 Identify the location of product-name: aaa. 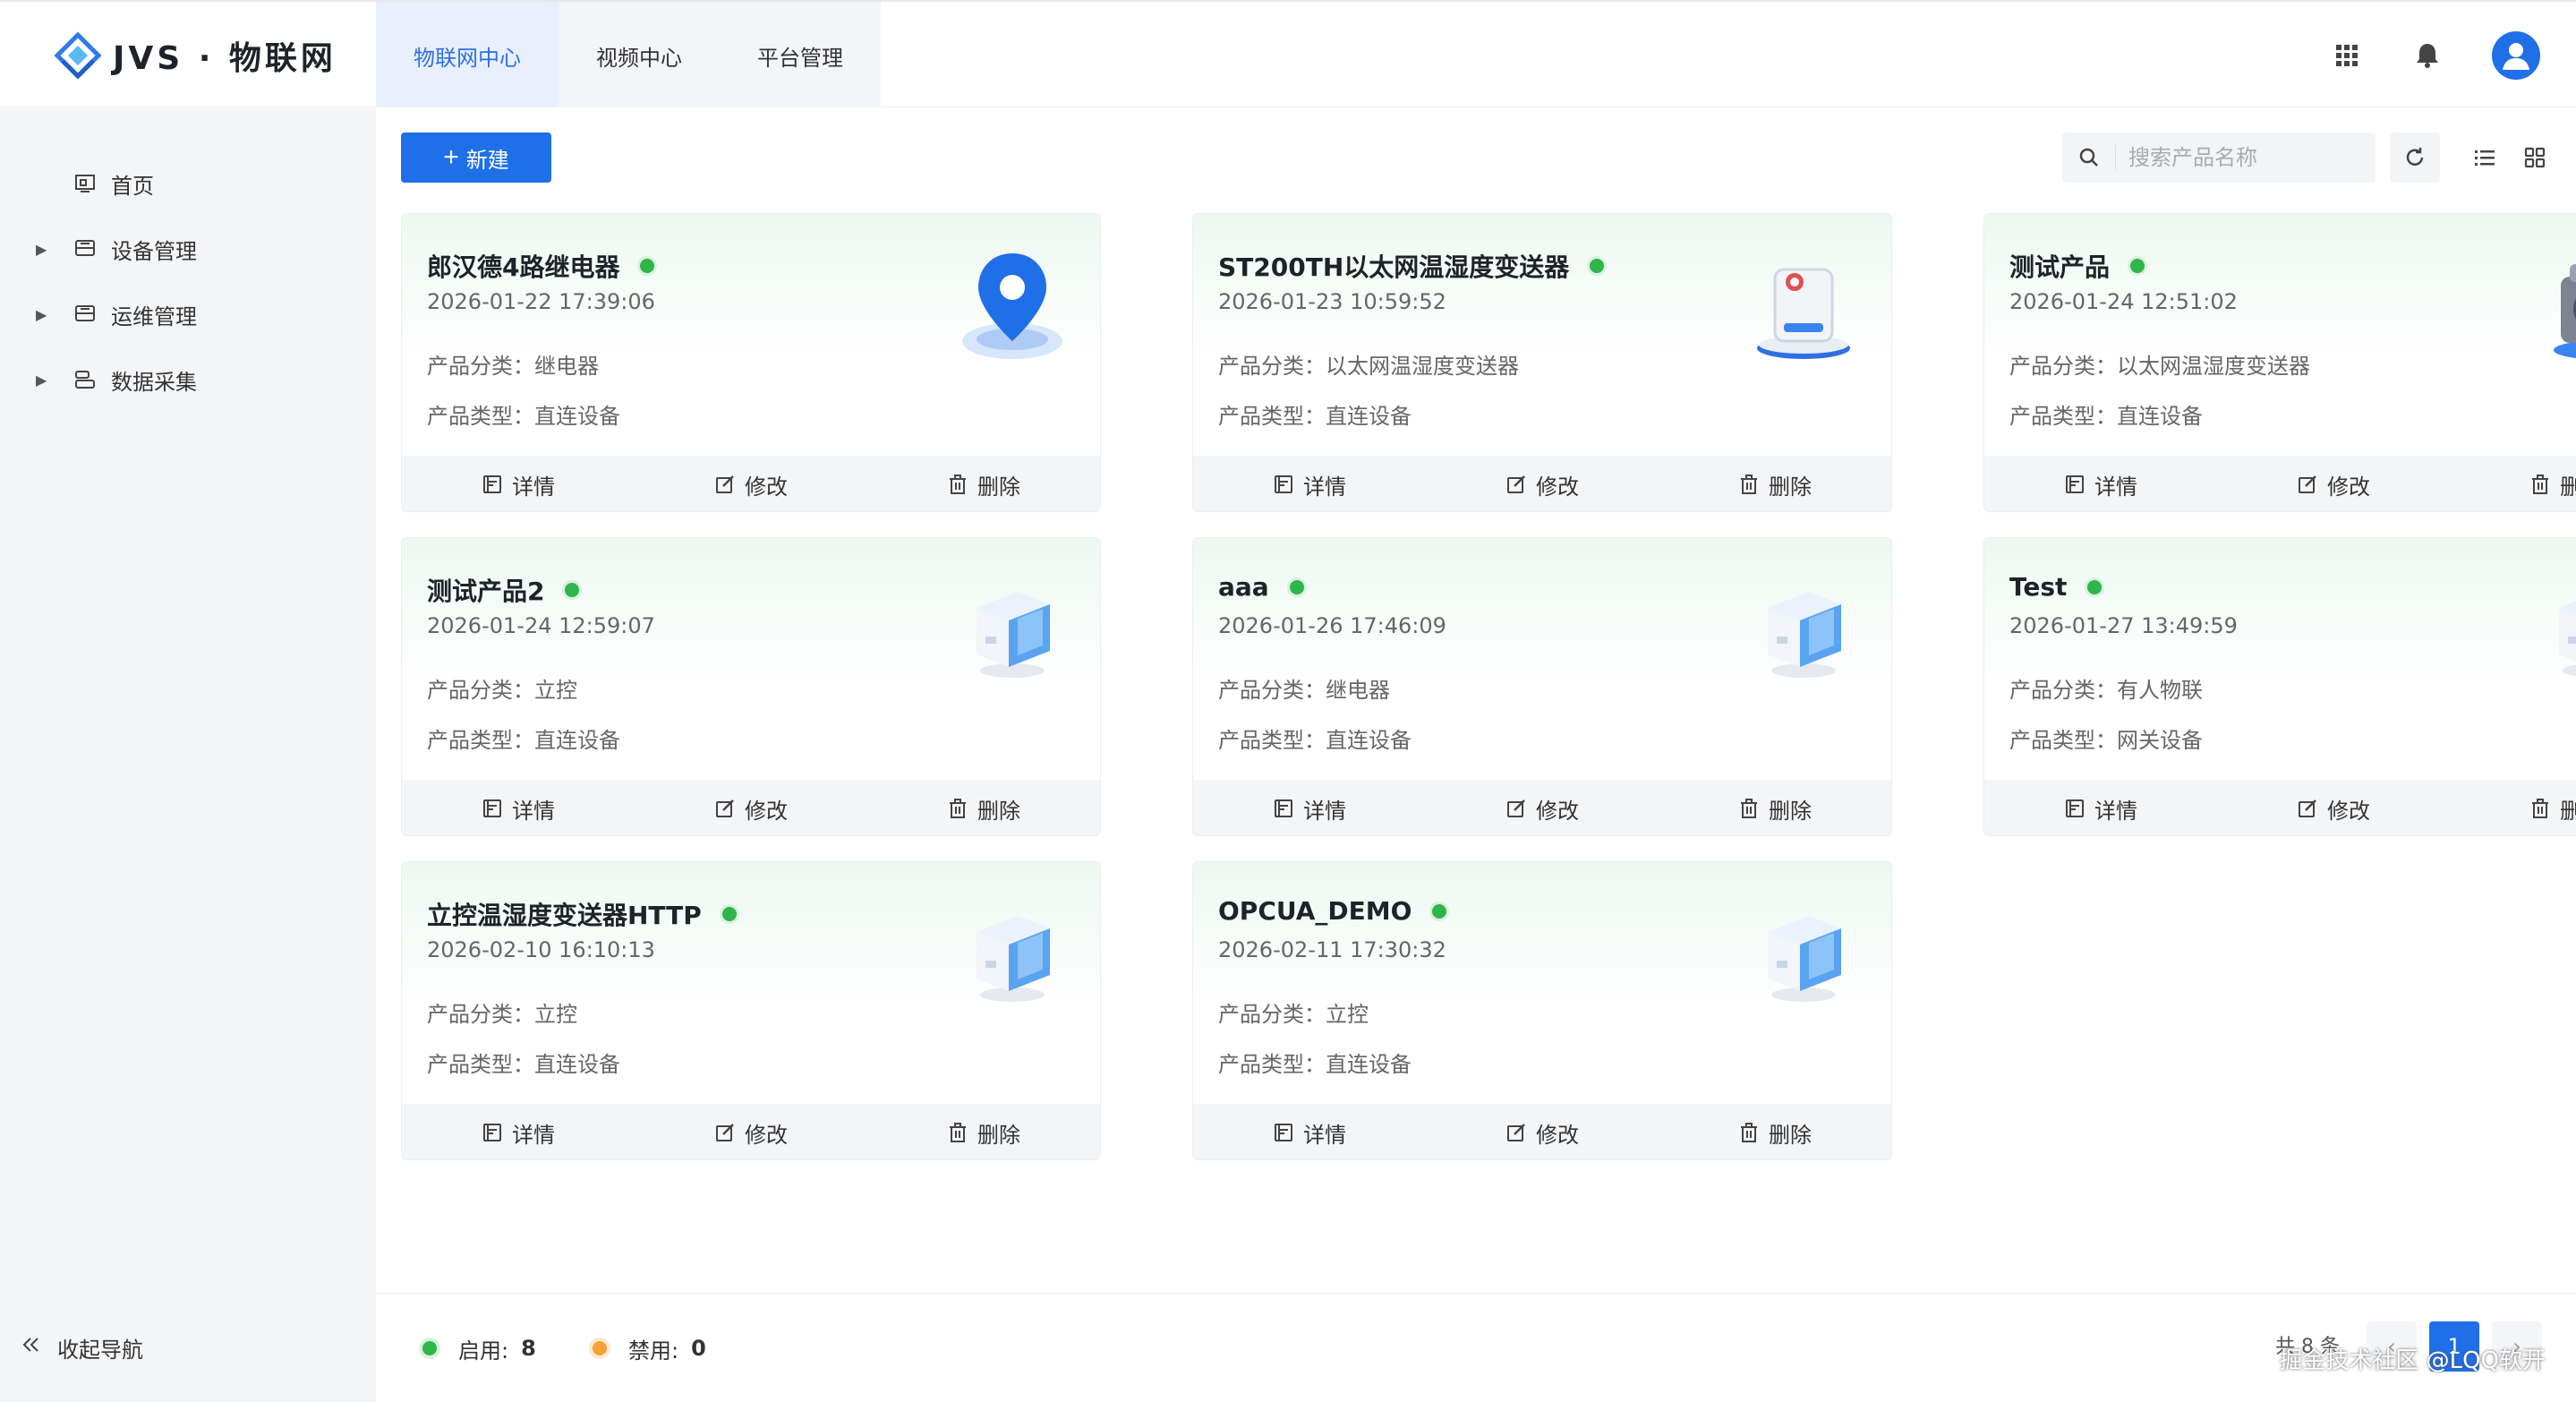
(1262, 587).